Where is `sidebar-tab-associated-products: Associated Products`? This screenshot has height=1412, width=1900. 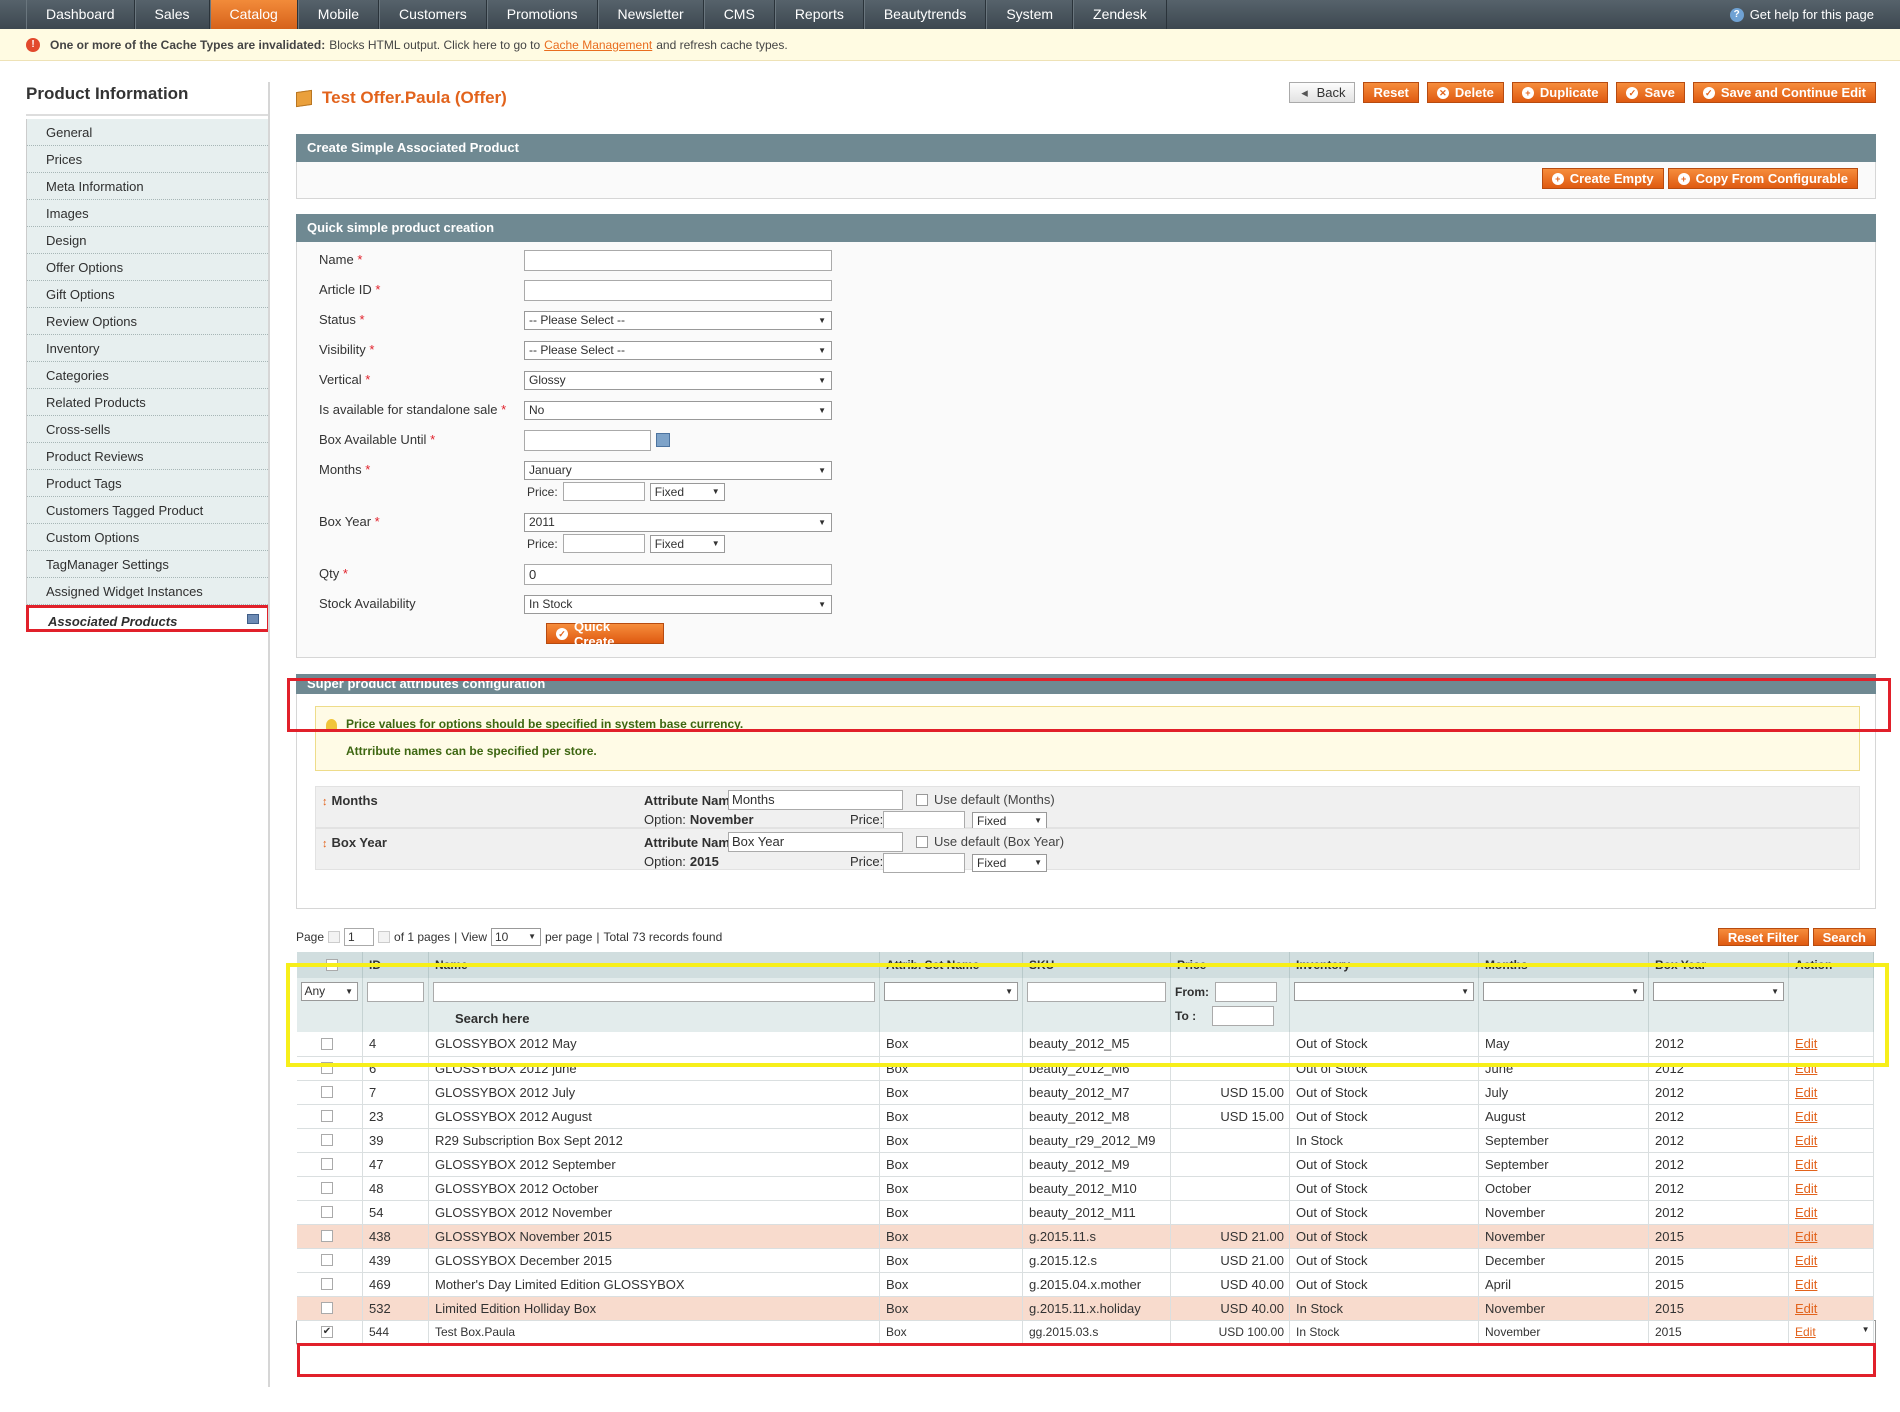 sidebar-tab-associated-products: Associated Products is located at coordinates (148, 618).